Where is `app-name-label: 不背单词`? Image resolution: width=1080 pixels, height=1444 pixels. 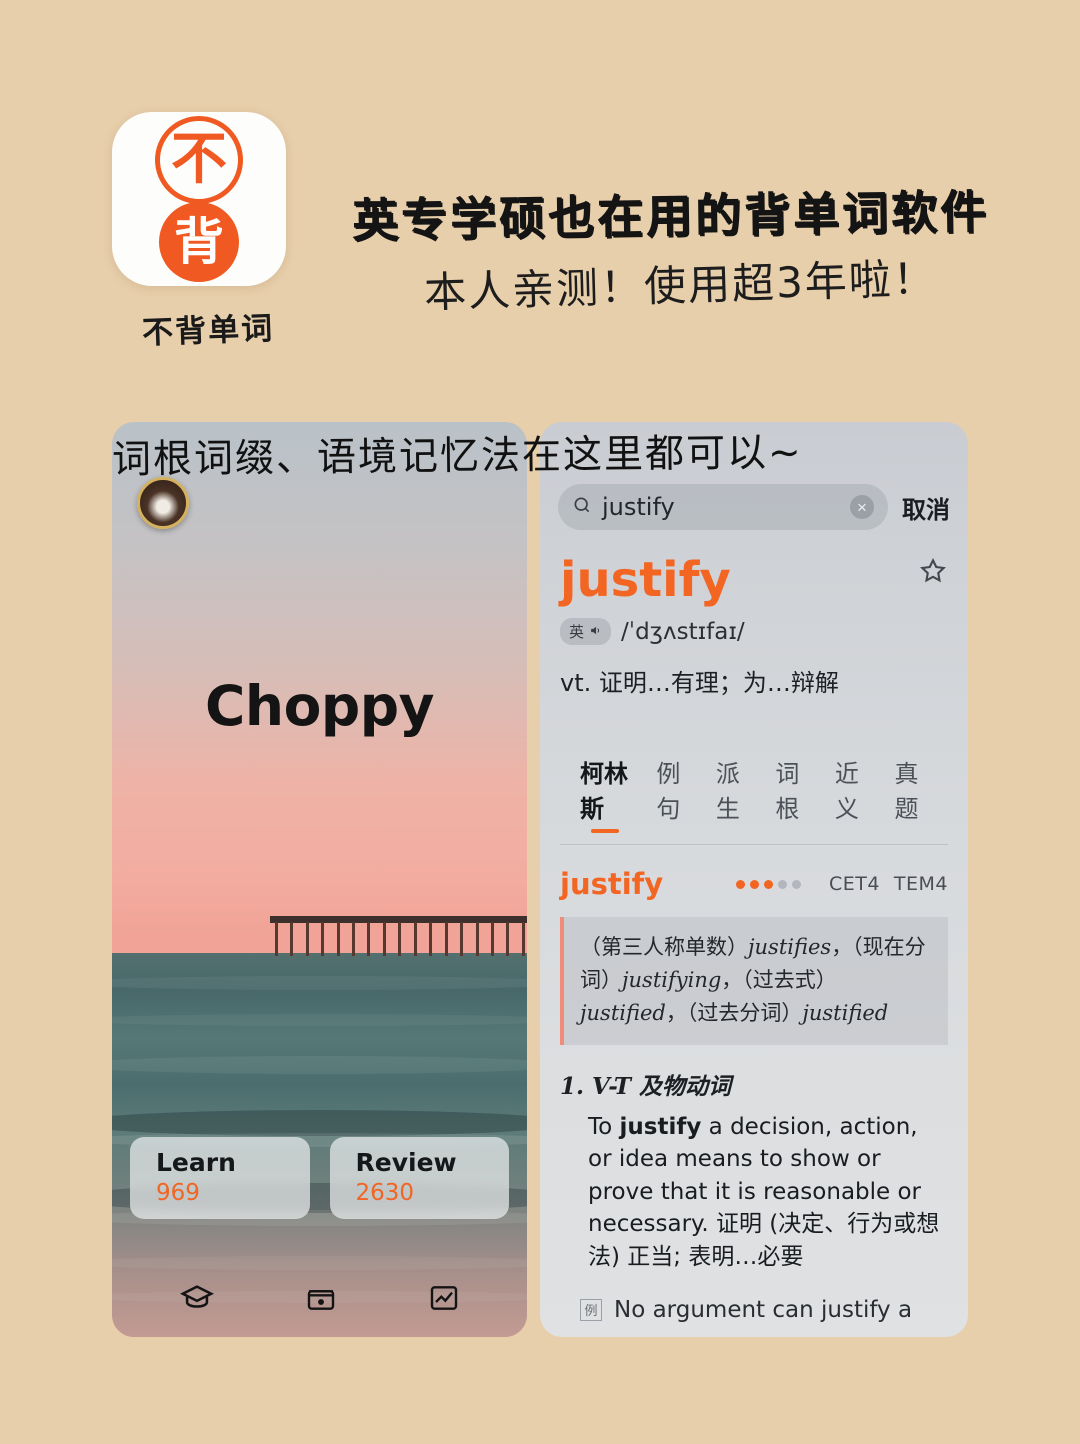
app-name-label: 不背单词 is located at coordinates (208, 331).